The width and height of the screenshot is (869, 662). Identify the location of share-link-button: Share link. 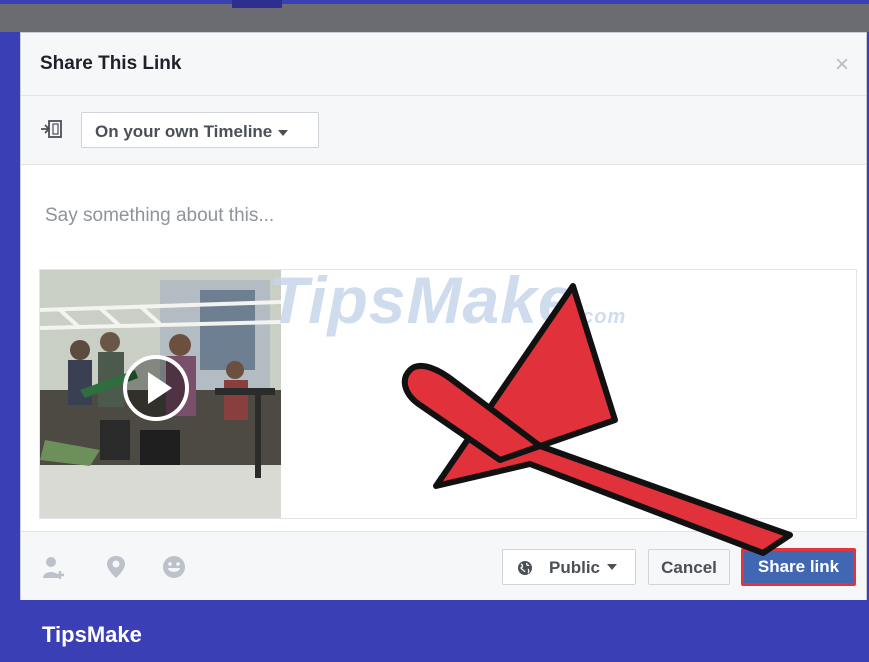
(798, 567).